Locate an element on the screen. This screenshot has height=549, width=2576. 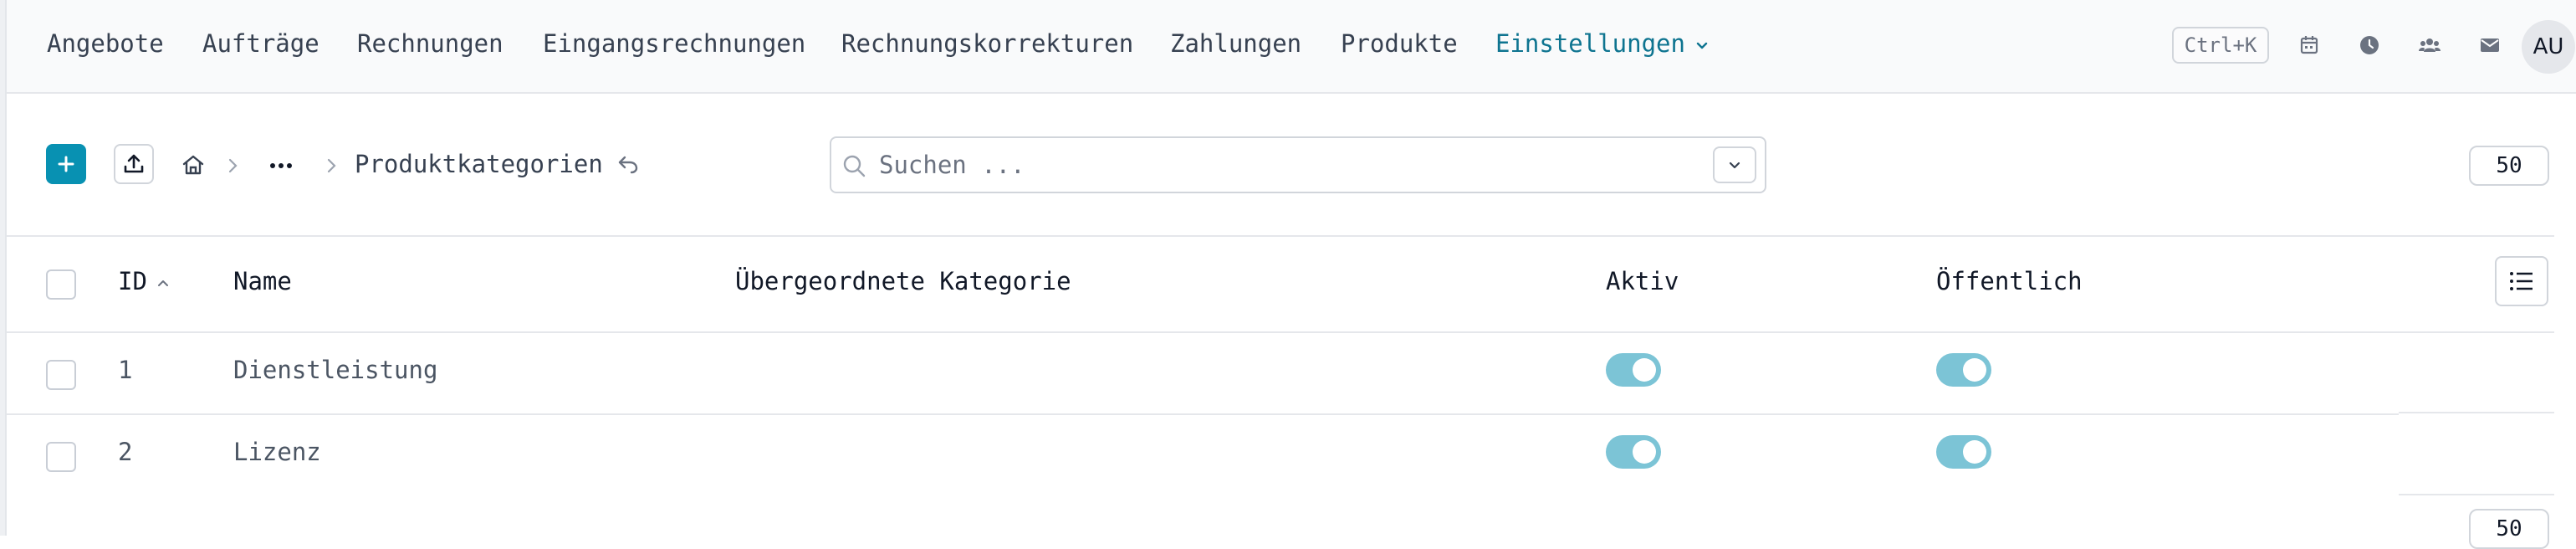
row-name: Lizenz is located at coordinates (277, 452).